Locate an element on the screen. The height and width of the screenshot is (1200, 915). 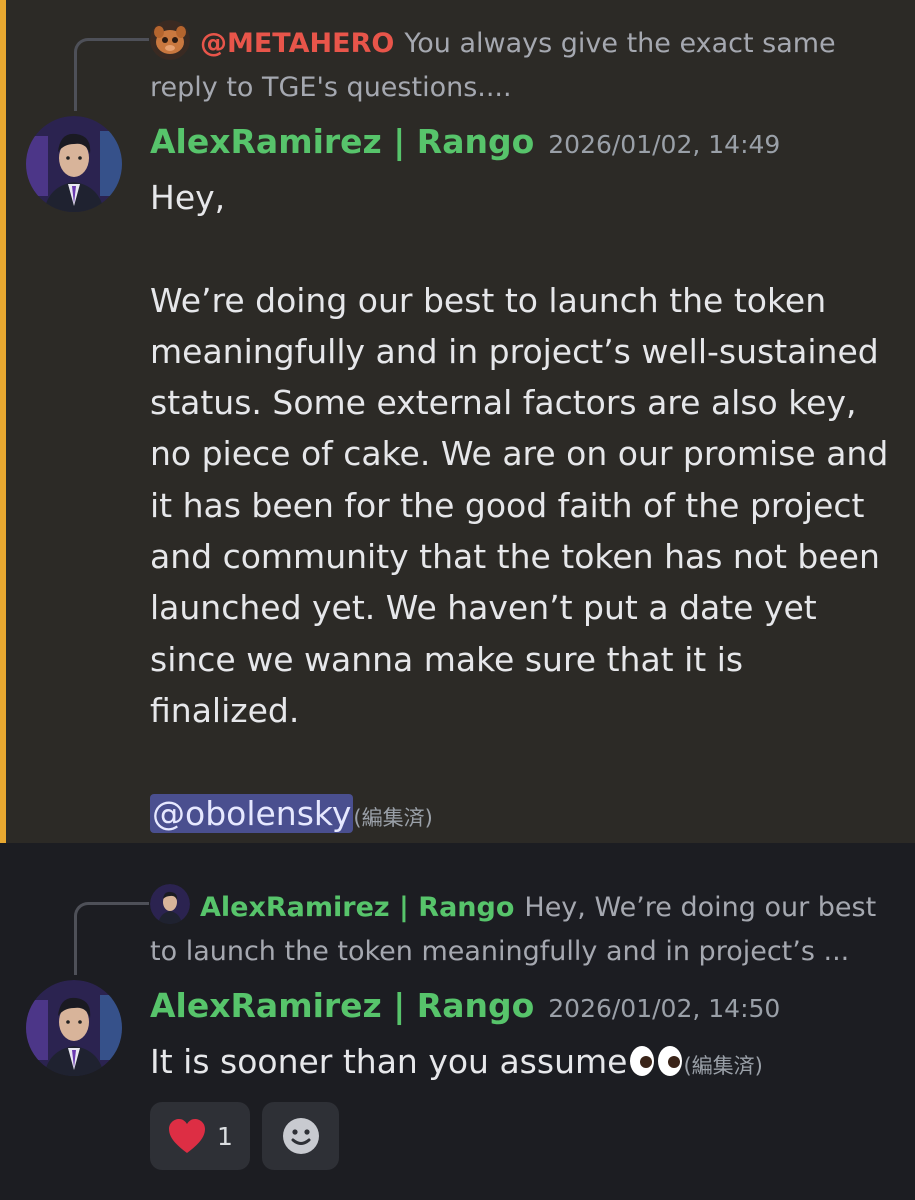
message-header: AlexRamirez | Rango 2026/01/02, 14:50 is located at coordinates (465, 1005).